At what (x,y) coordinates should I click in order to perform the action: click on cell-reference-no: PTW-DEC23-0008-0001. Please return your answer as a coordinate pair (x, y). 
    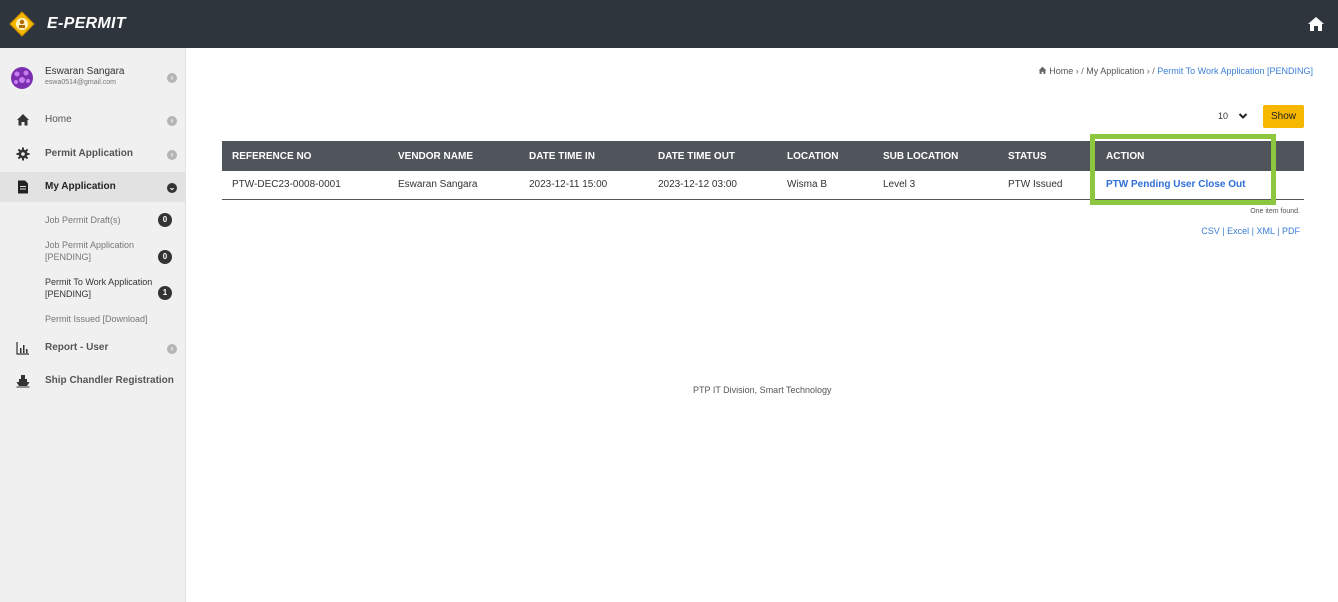
    Looking at the image, I should click on (305, 185).